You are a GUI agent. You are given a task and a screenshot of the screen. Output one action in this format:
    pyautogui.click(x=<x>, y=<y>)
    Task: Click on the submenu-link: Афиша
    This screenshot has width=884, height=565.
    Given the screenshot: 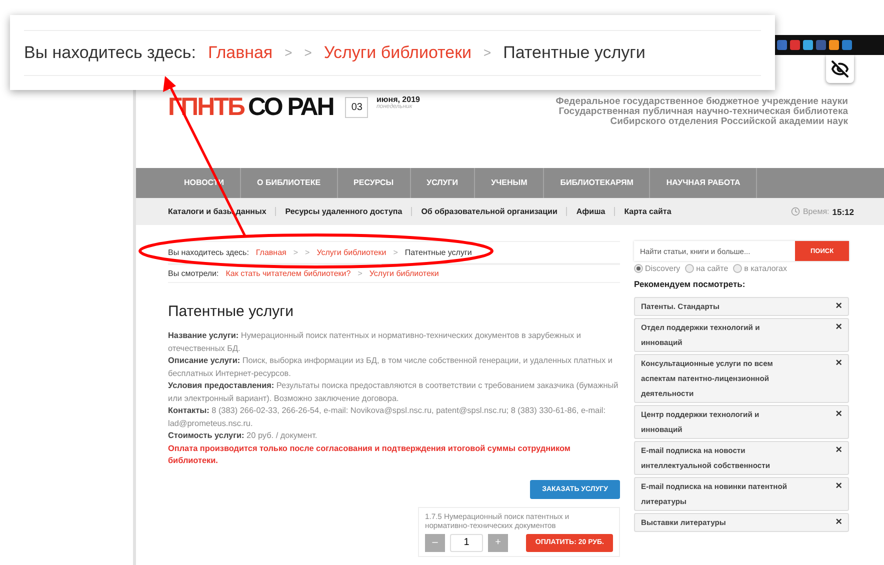 What is the action you would take?
    pyautogui.click(x=590, y=211)
    